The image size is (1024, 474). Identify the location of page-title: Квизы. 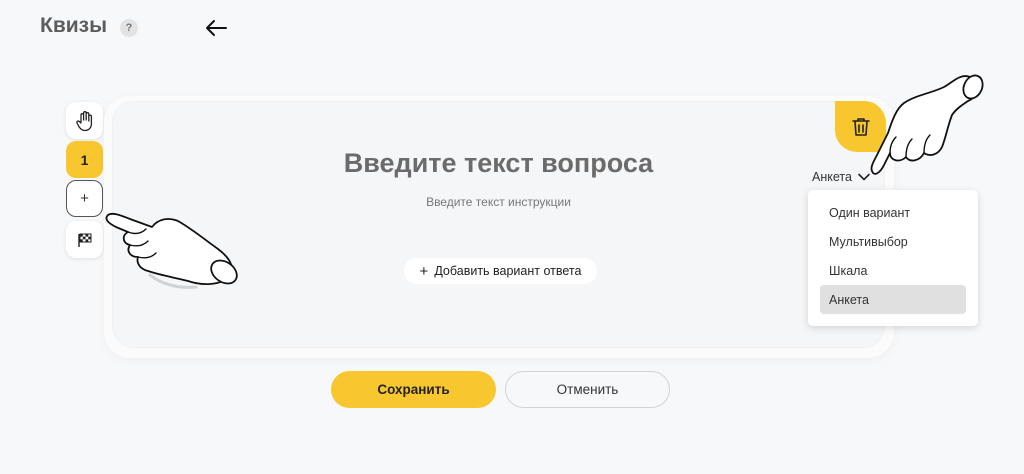
(74, 25).